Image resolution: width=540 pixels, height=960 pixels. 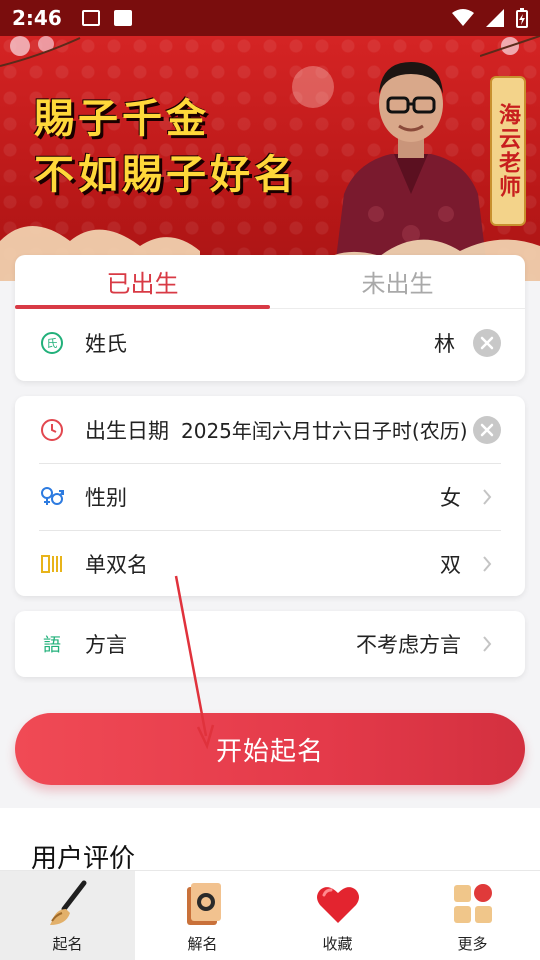 I want to click on battery-icon, so click(x=522, y=18).